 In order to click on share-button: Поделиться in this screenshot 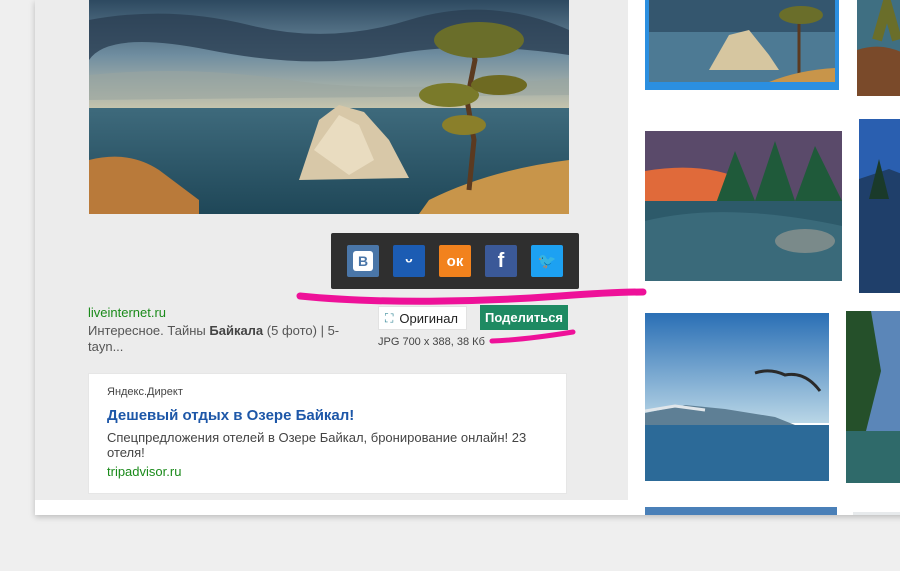, I will do `click(524, 317)`.